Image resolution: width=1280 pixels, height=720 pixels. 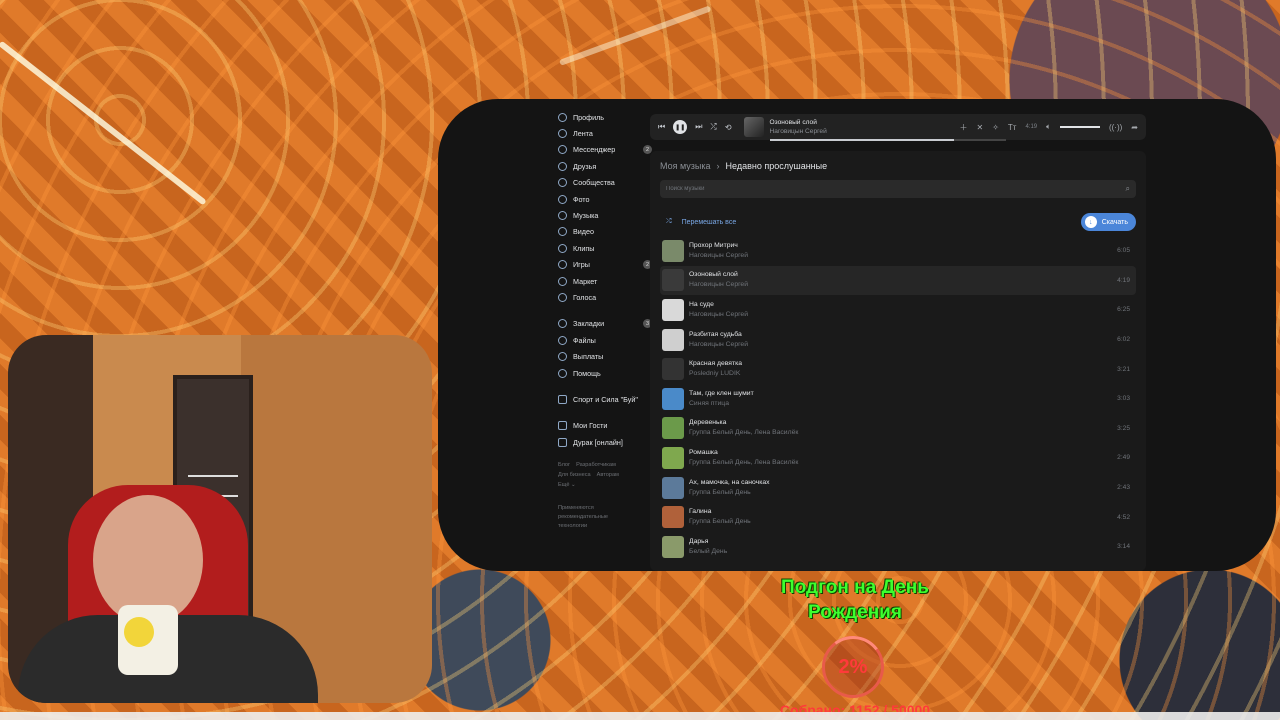 What do you see at coordinates (743, 423) in the screenshot?
I see `track-title: Деревенька` at bounding box center [743, 423].